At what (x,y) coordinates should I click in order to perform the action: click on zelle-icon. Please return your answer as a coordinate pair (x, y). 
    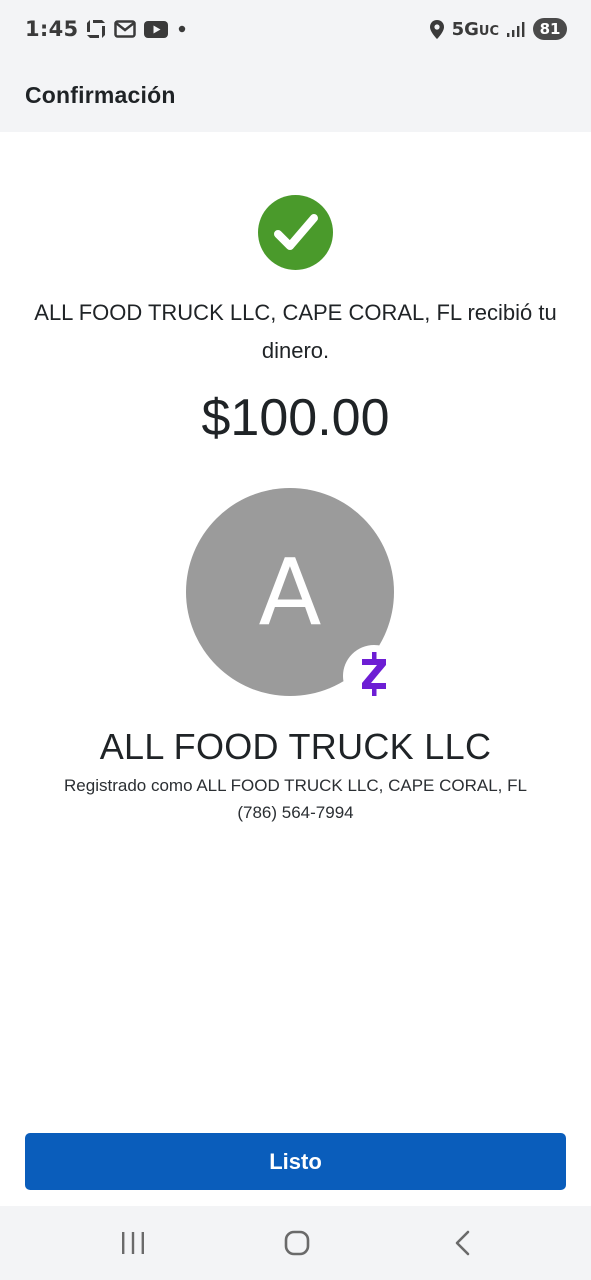
    Looking at the image, I should click on (374, 676).